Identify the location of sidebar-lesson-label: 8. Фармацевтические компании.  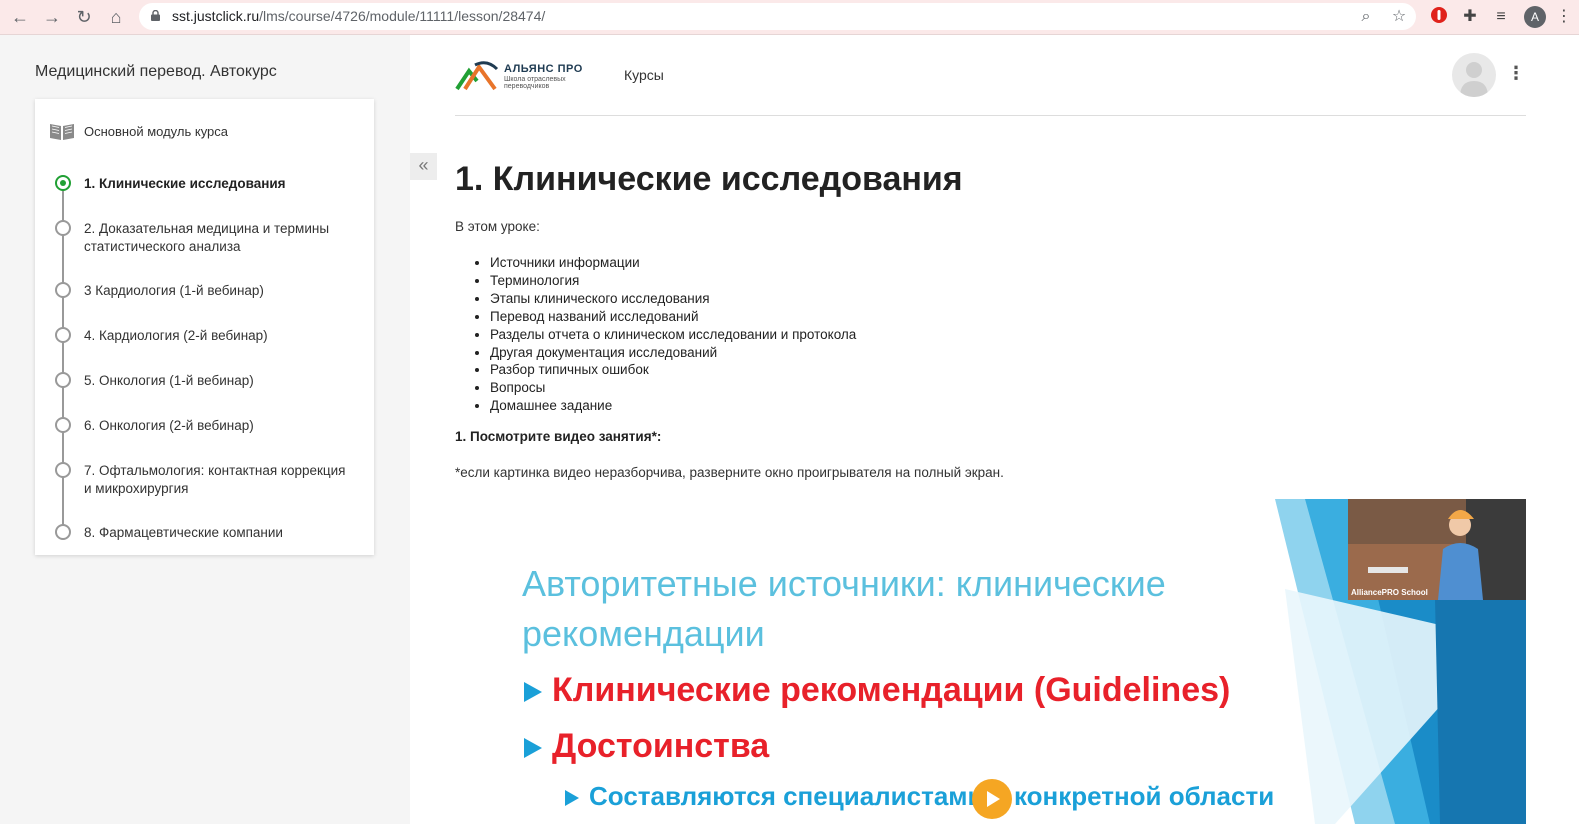
(183, 532).